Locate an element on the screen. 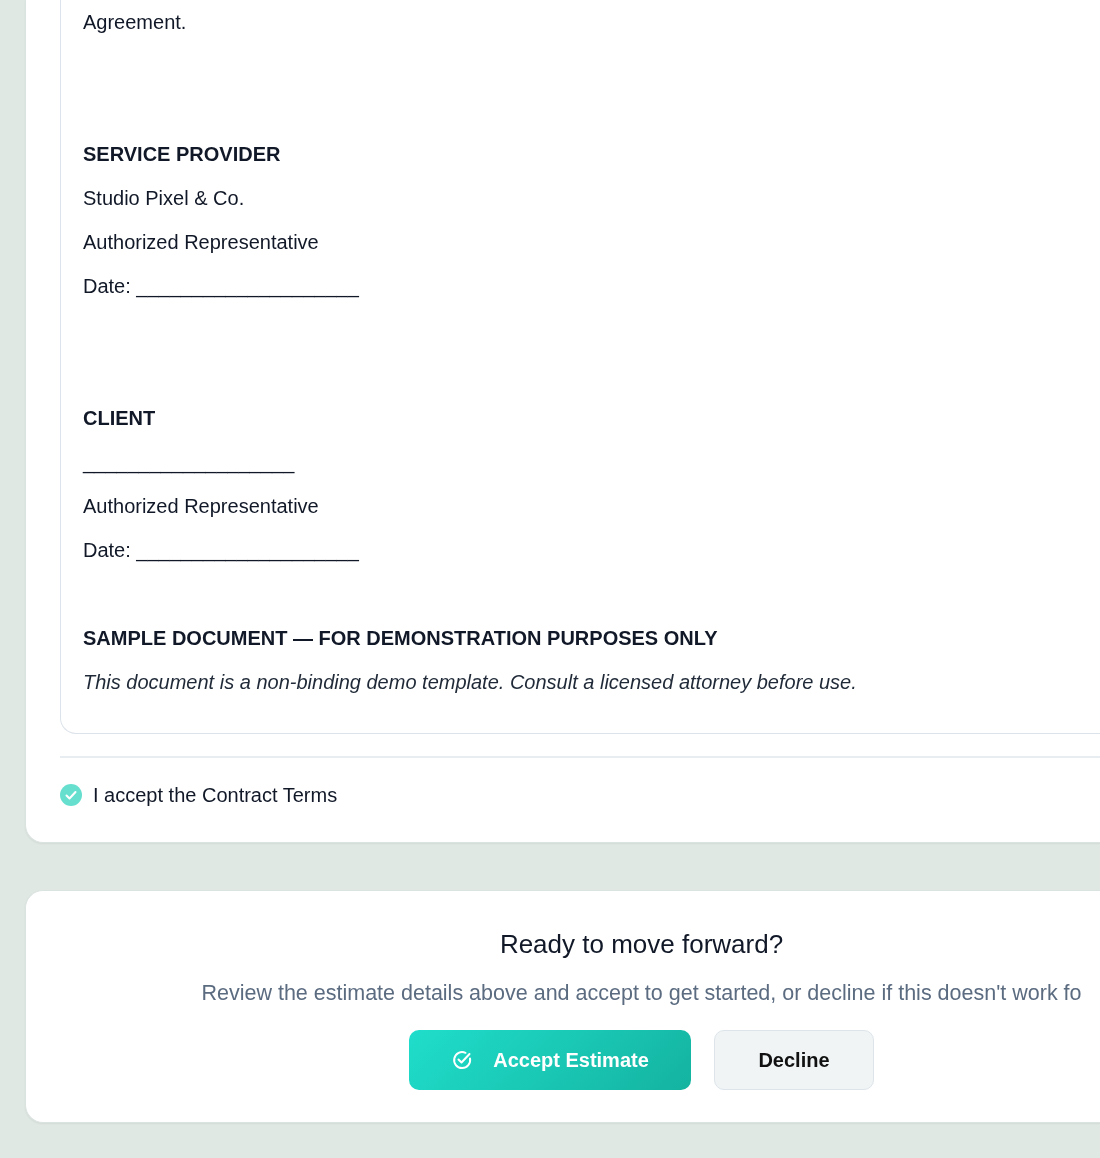  checkbox-label: I accept the Contract Terms is located at coordinates (215, 795).